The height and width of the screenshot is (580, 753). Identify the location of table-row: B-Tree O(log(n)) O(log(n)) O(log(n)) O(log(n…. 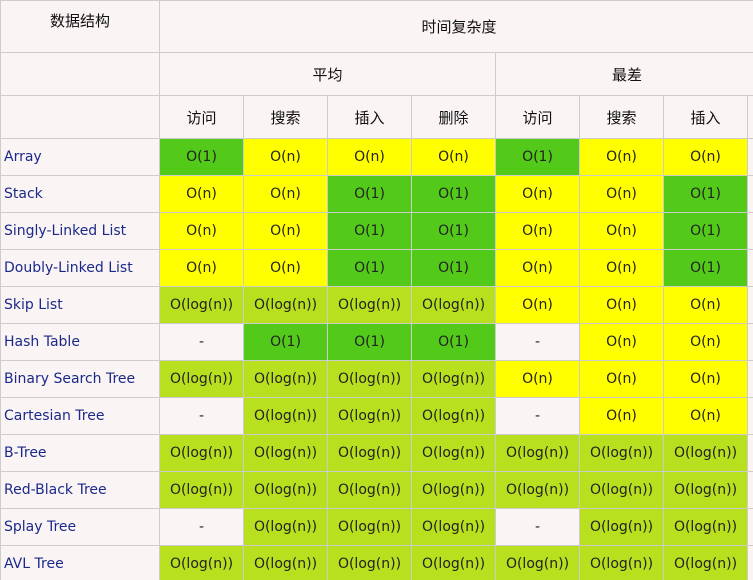
(376, 453).